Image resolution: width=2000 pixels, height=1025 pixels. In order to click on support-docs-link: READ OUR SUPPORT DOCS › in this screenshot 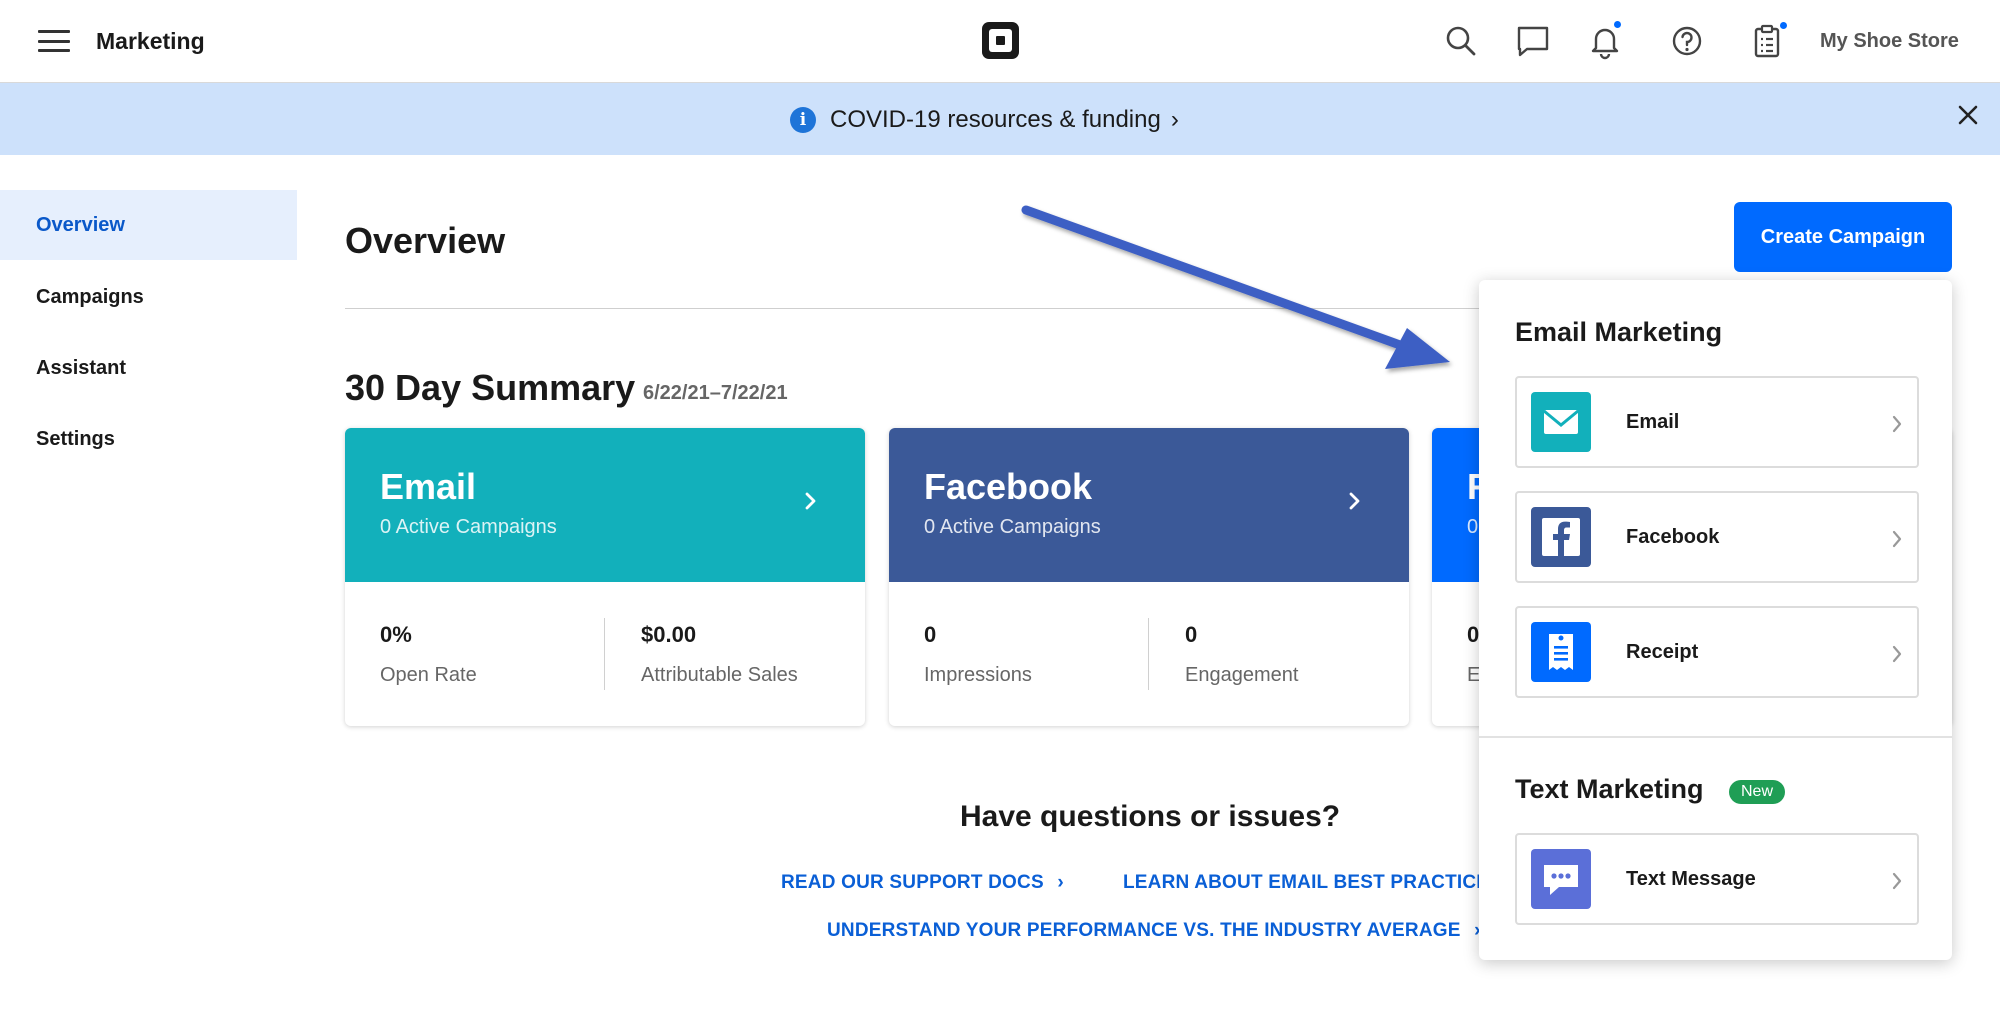, I will do `click(922, 883)`.